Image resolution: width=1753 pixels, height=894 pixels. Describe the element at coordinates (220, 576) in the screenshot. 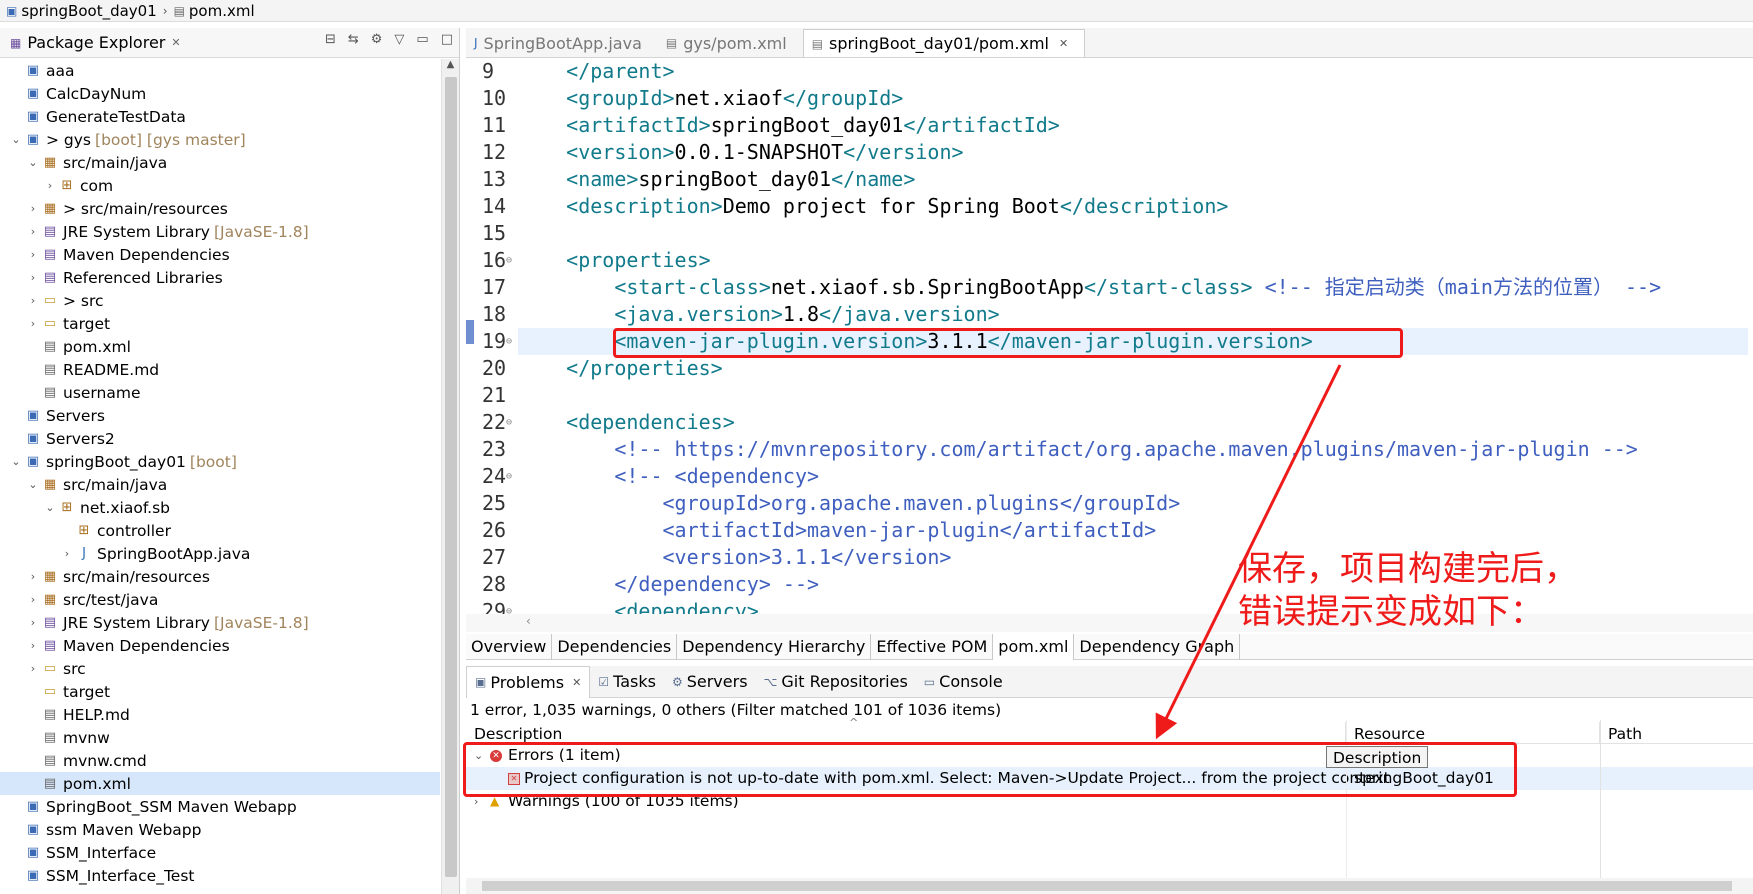

I see `tree-item: › ▦ src/main/resources` at that location.